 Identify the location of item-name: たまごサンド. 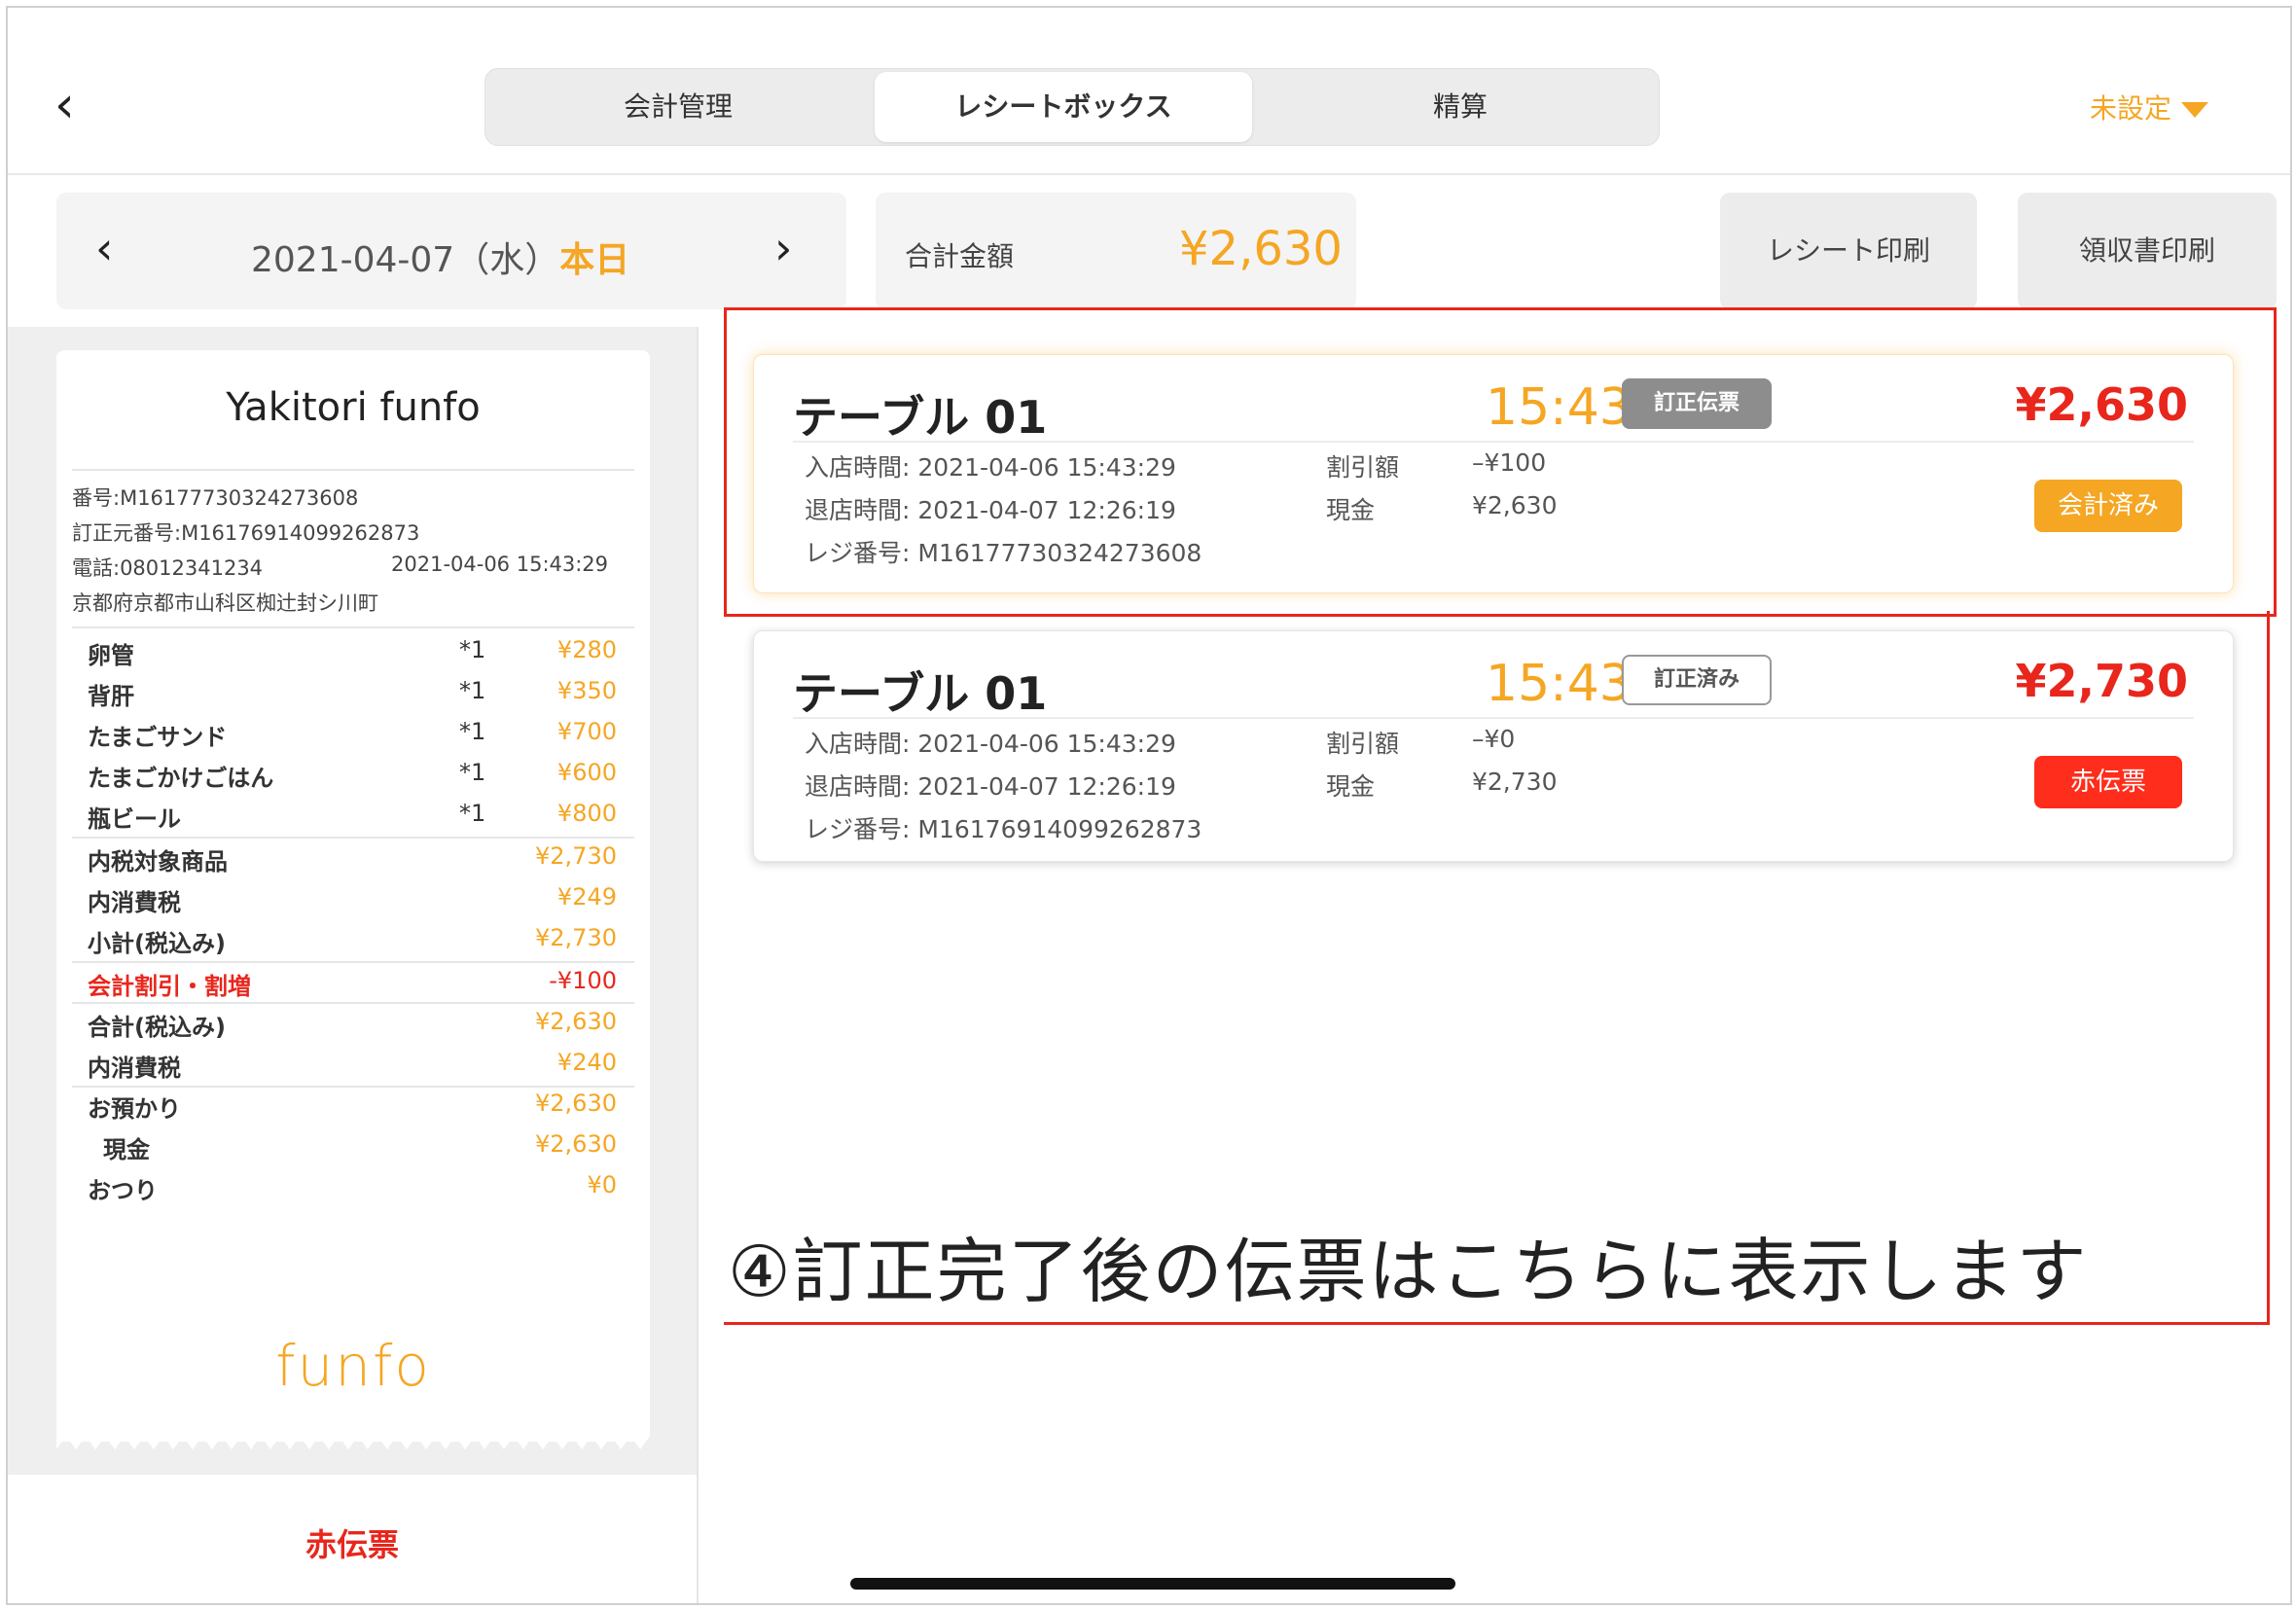
(158, 738).